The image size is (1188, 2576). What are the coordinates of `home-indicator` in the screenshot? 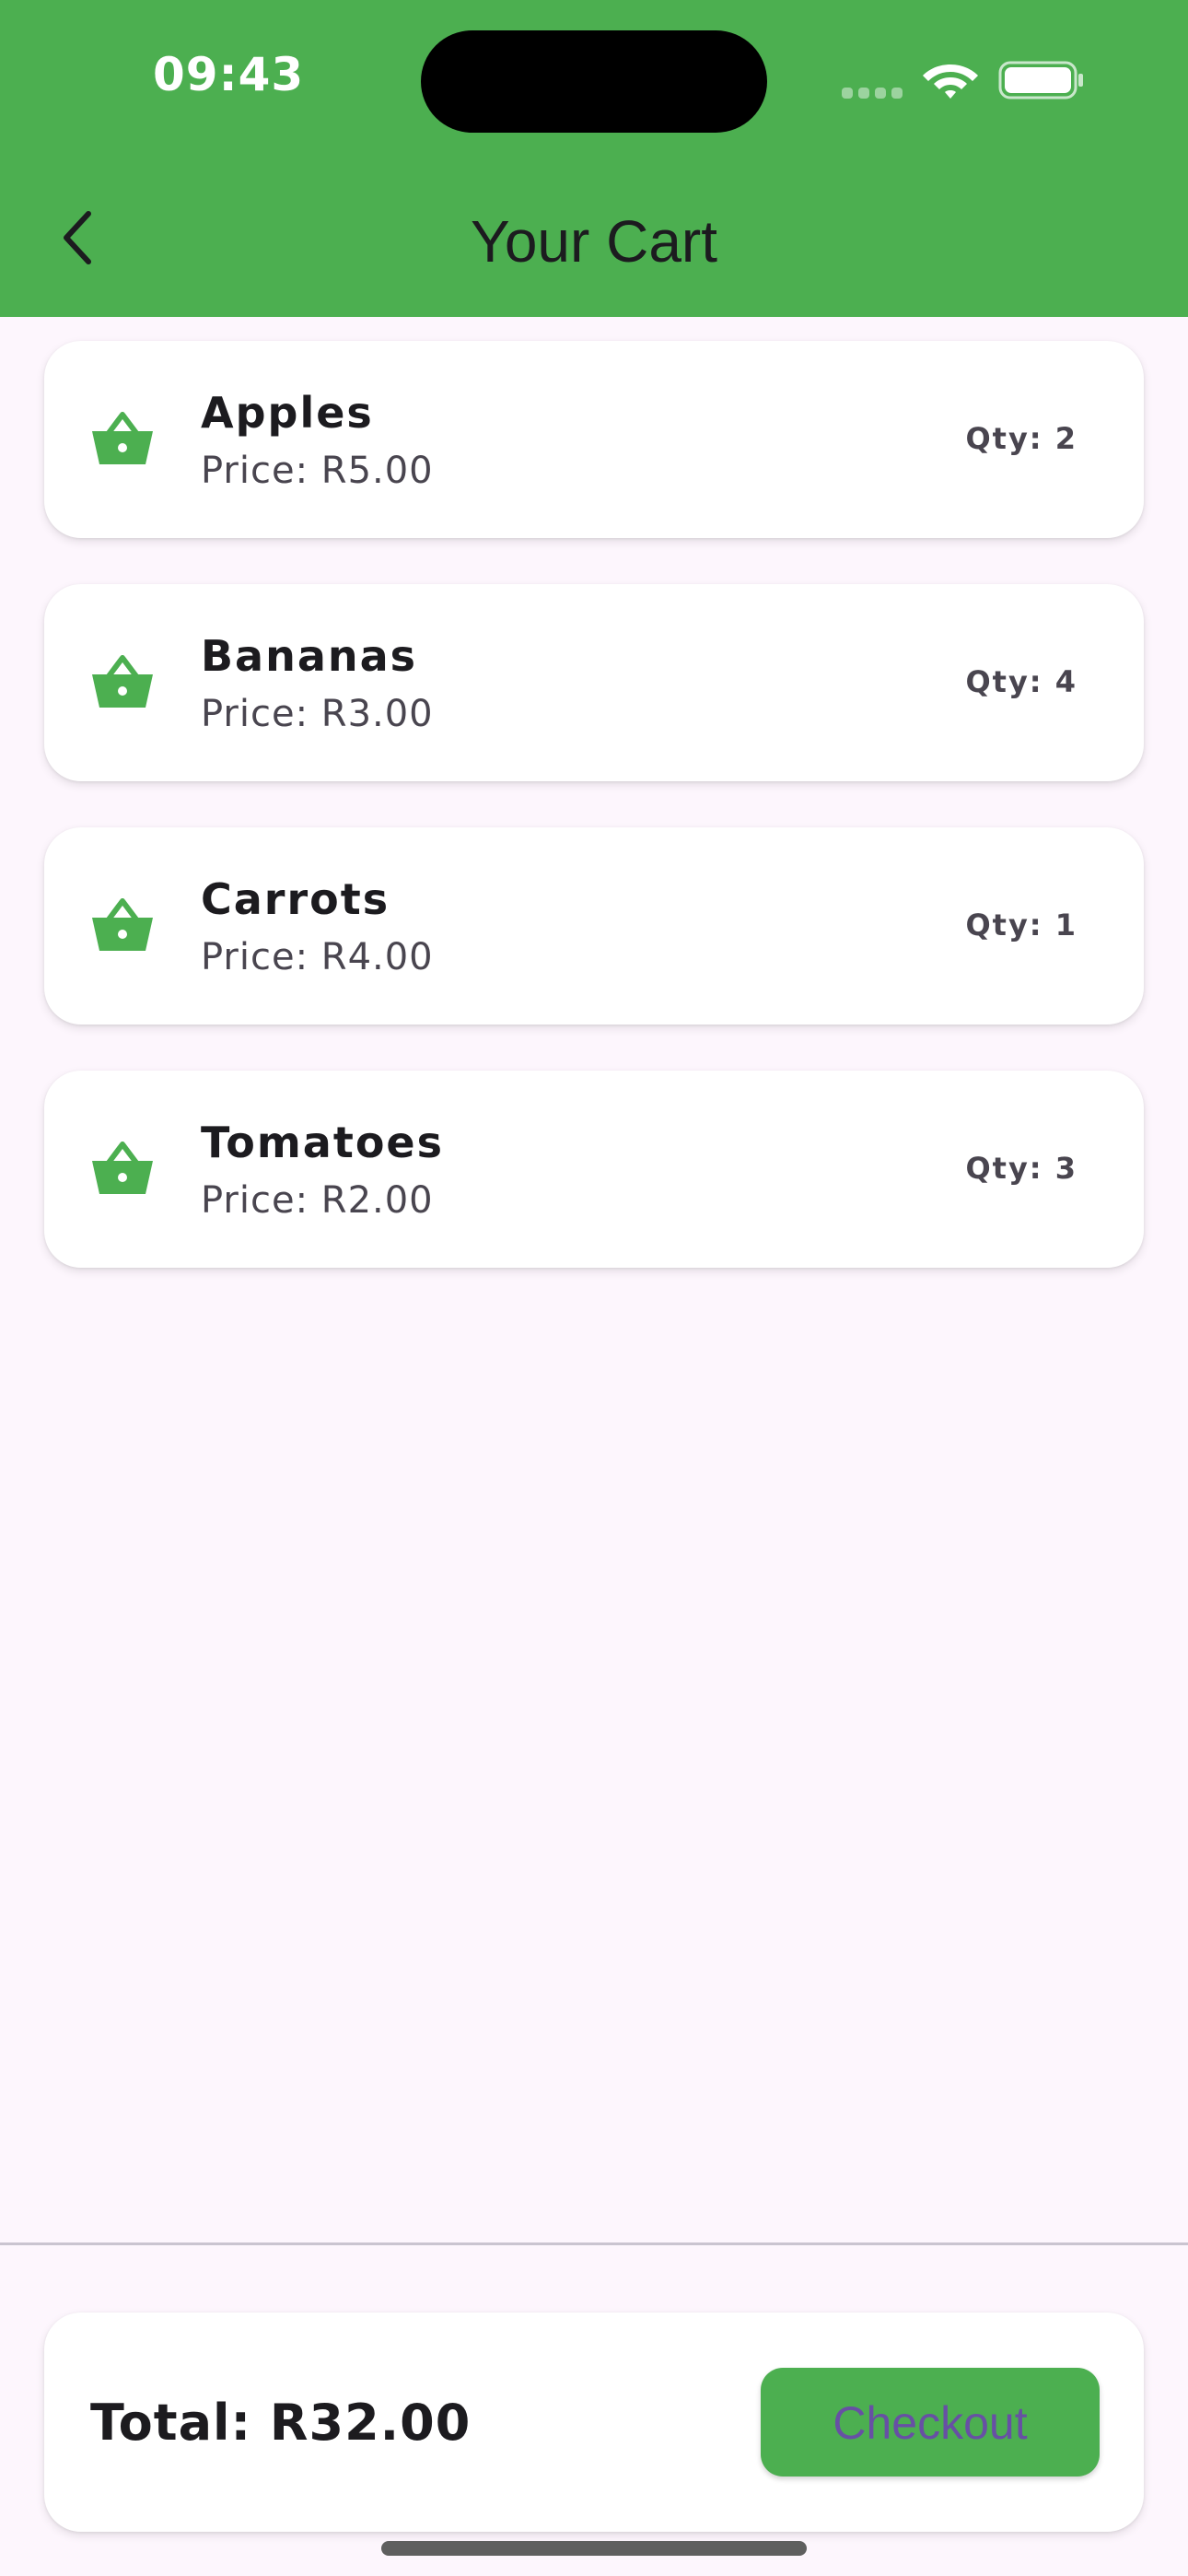 It's located at (594, 2548).